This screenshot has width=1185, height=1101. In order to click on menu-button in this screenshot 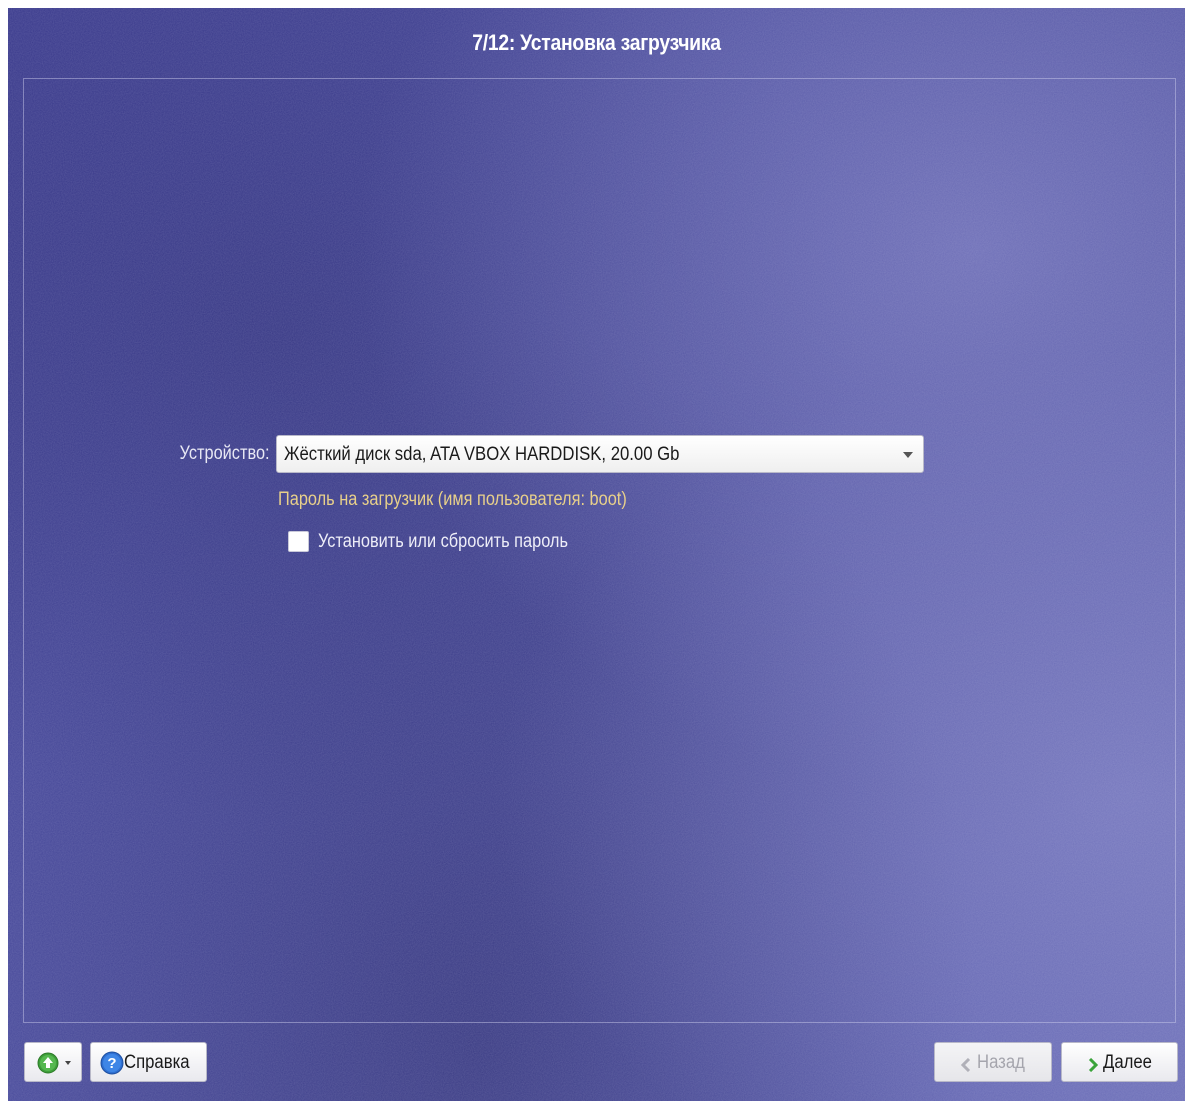, I will do `click(53, 1062)`.